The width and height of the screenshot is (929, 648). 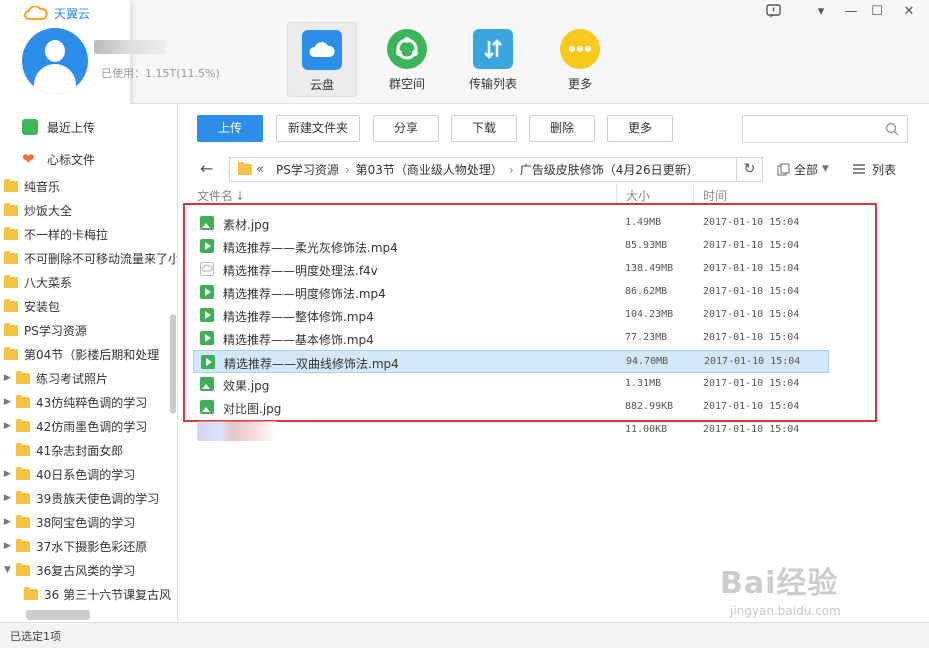 What do you see at coordinates (307, 169) in the screenshot?
I see `breadcrumb-segment: PS学习资源` at bounding box center [307, 169].